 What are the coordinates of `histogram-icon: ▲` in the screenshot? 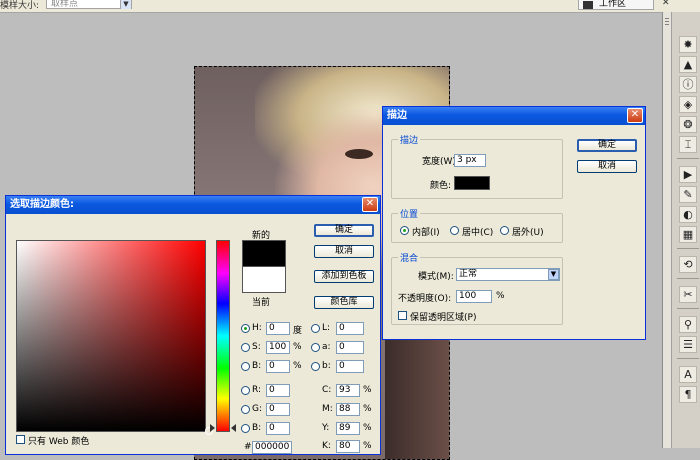 It's located at (688, 64).